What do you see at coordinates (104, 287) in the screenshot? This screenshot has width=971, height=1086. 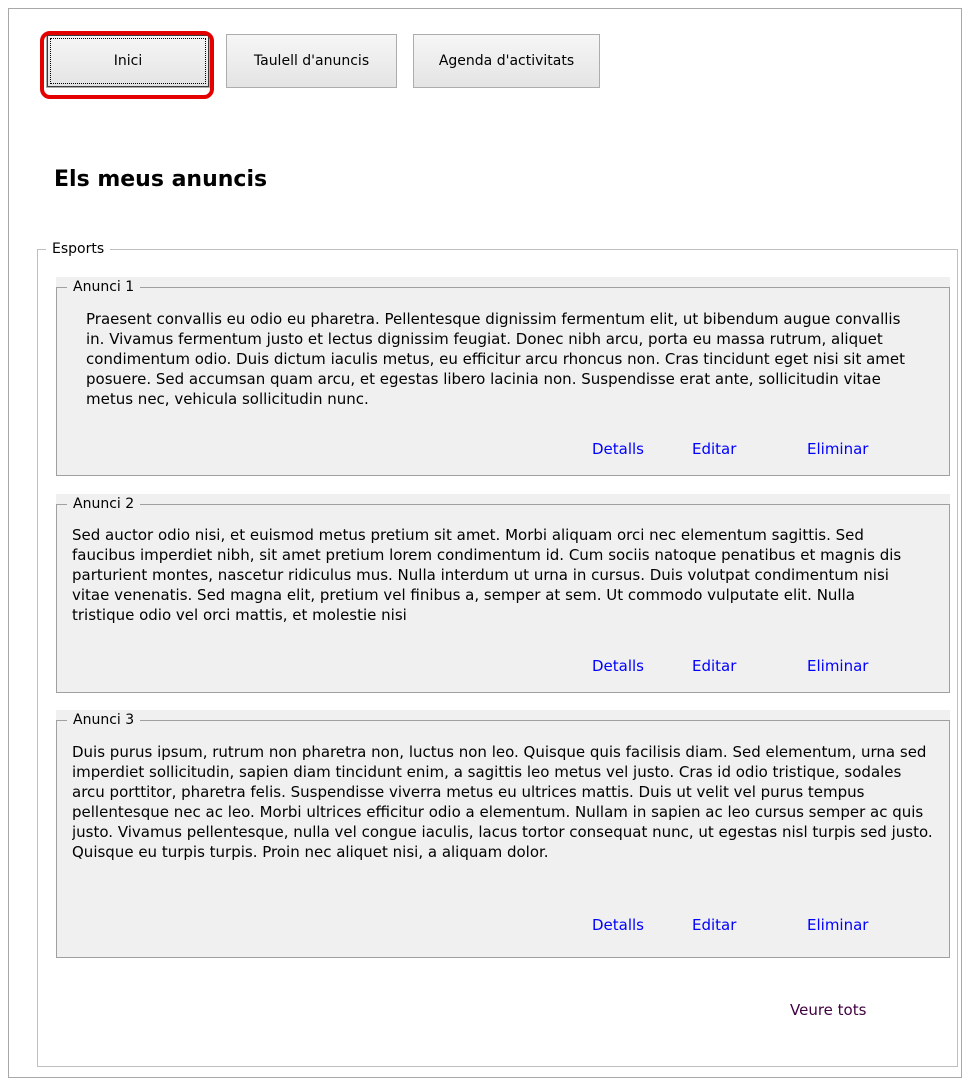 I see `ad-title: Anunci 1` at bounding box center [104, 287].